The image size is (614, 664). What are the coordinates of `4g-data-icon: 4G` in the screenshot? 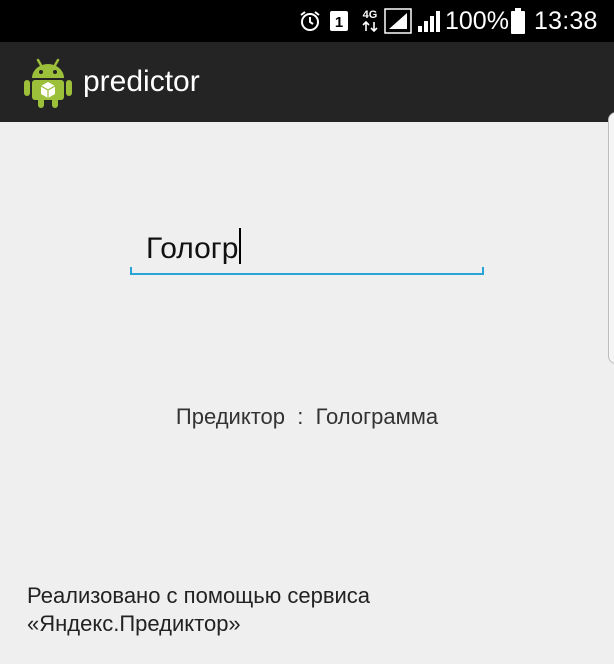 It's located at (370, 21).